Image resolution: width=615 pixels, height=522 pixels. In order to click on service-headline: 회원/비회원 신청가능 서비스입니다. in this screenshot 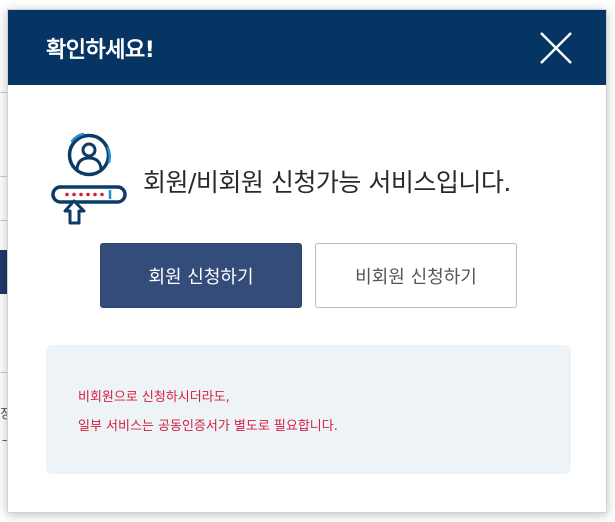, I will do `click(327, 182)`.